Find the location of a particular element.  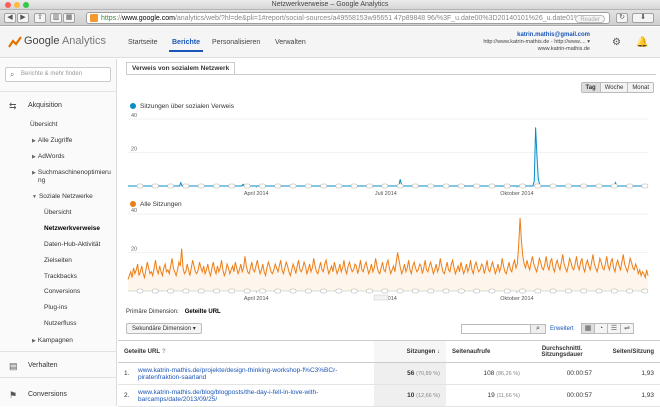

sidebar-item-soziale-conversions: Conversions is located at coordinates (62, 291).